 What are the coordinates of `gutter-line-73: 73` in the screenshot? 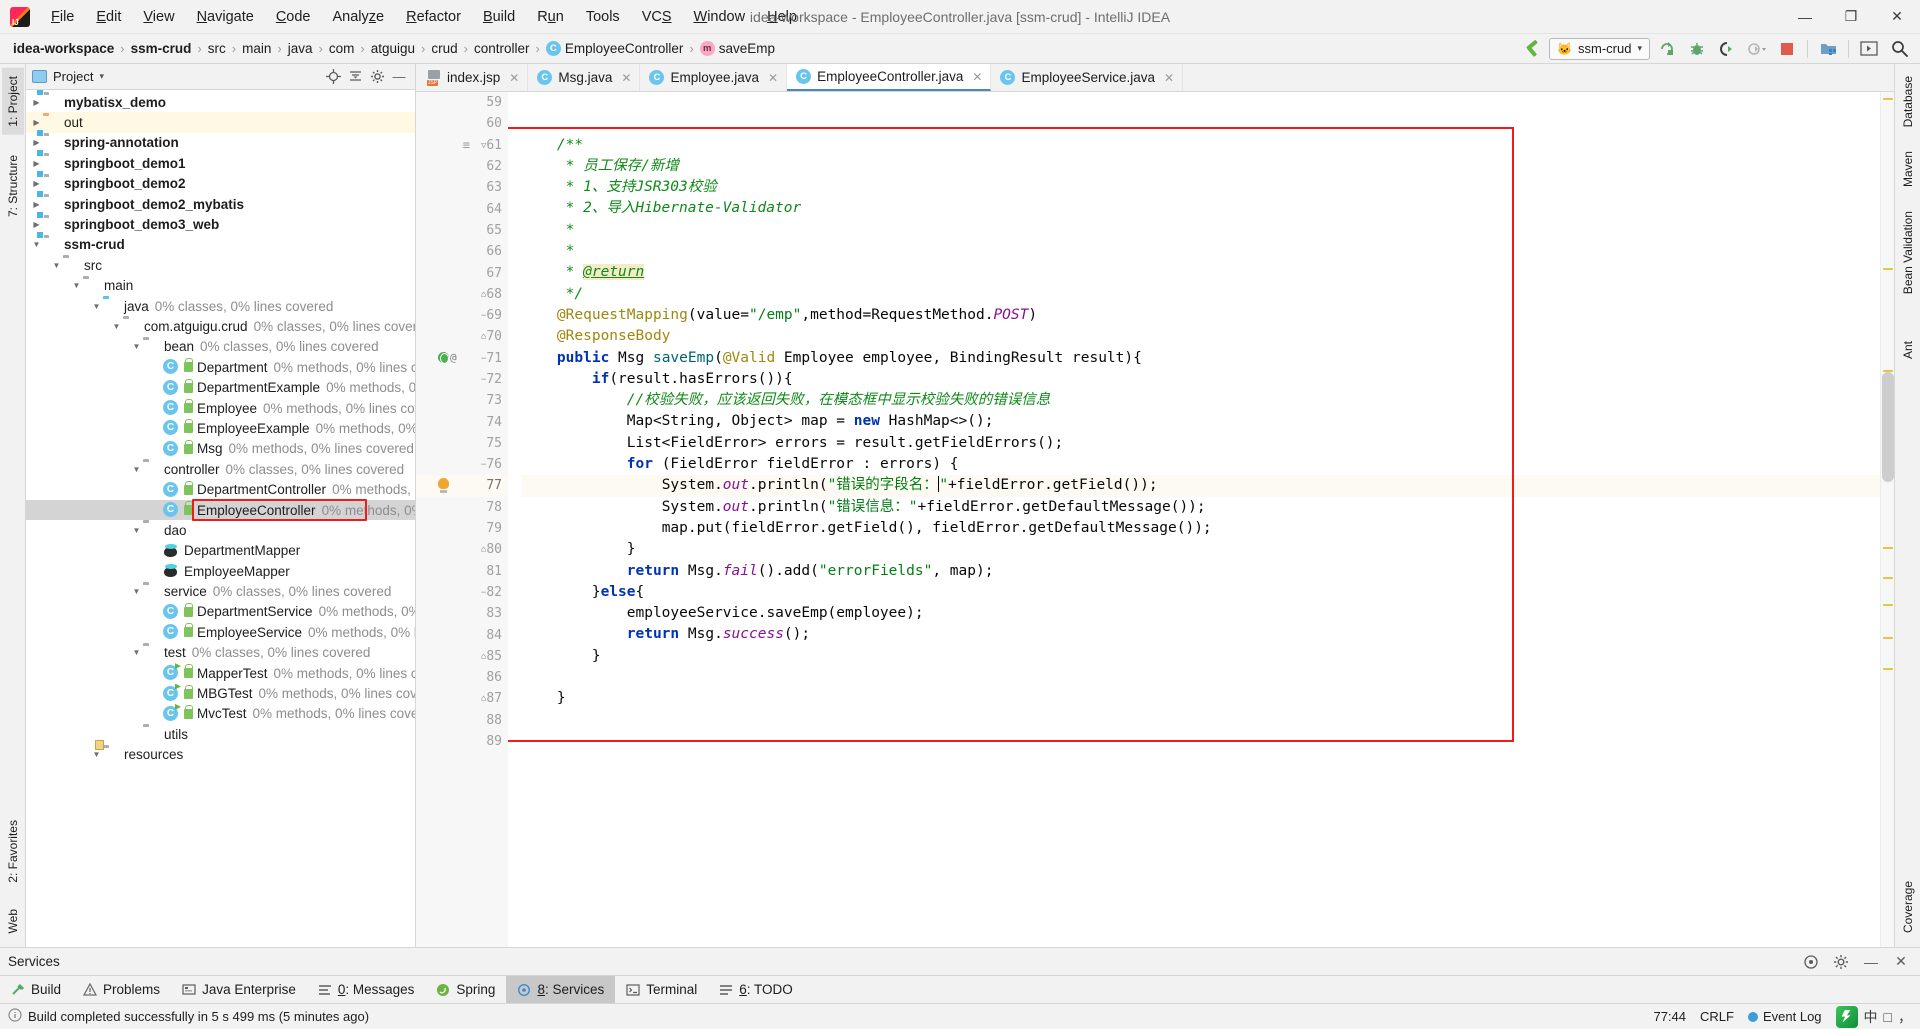 It's located at (462, 400).